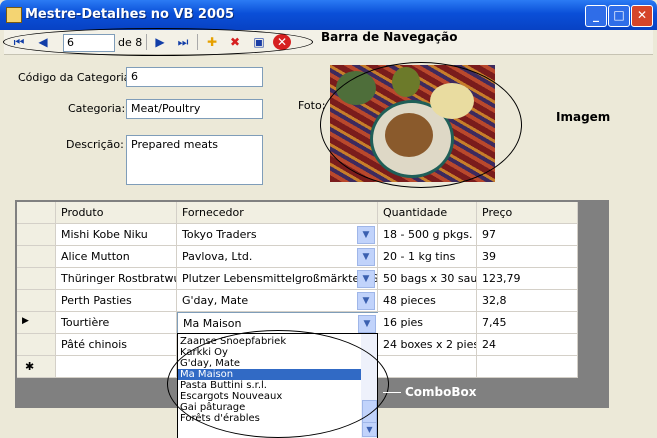 This screenshot has width=657, height=438. I want to click on header-quantidade: Quantidade, so click(427, 213).